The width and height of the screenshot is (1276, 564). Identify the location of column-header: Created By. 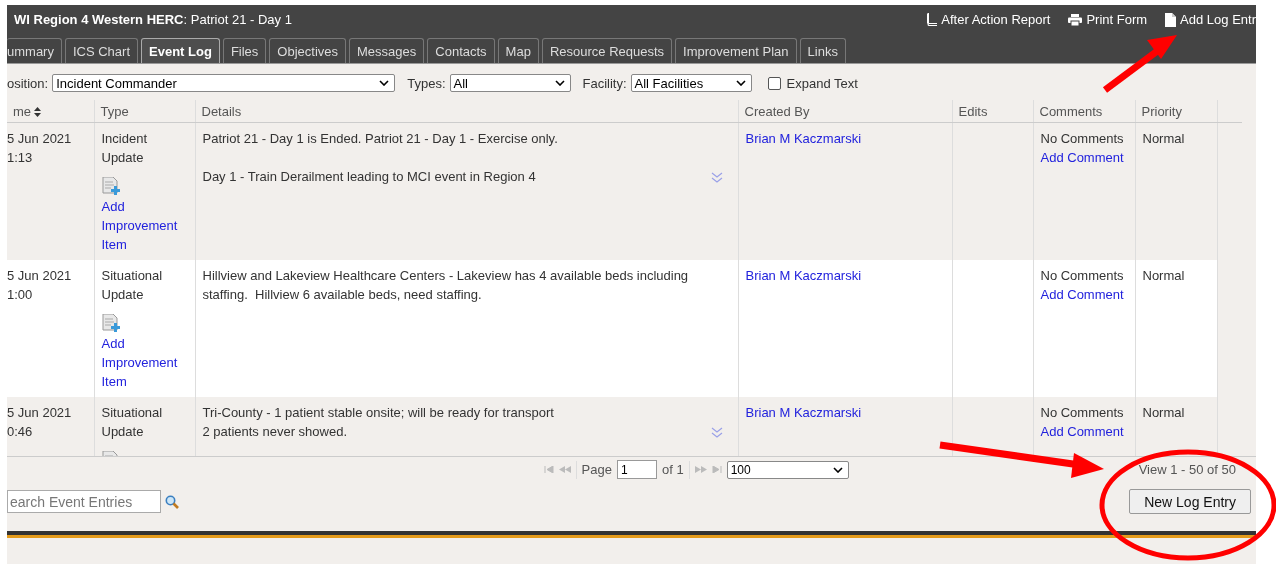
(845, 111).